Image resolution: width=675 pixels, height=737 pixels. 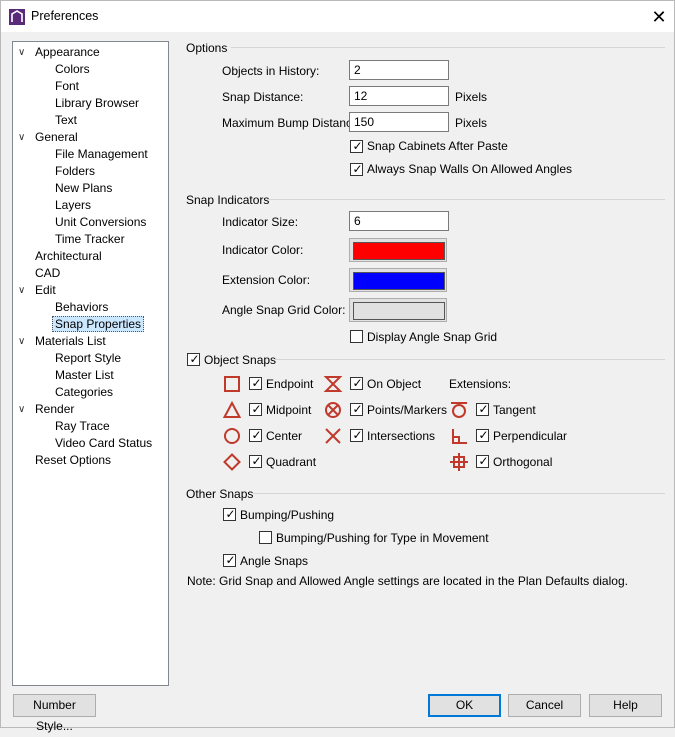 What do you see at coordinates (482, 409) in the screenshot?
I see `tangent-checkbox: ✓` at bounding box center [482, 409].